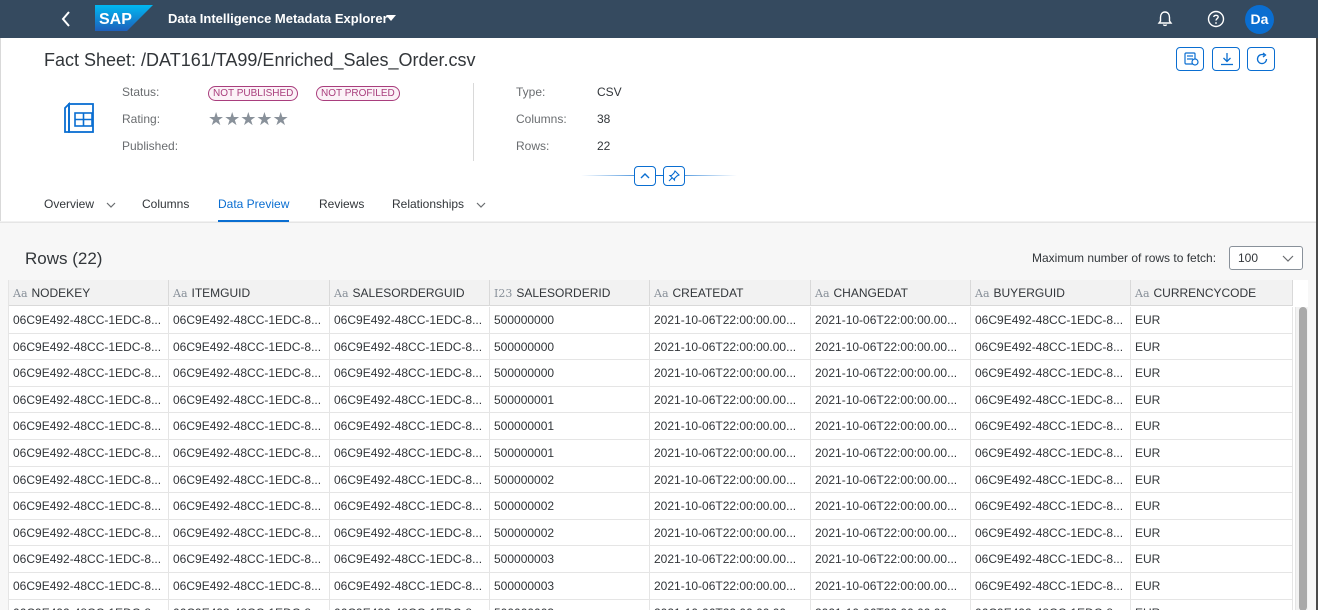 Image resolution: width=1318 pixels, height=610 pixels. I want to click on string-type-icon: Aa, so click(180, 293).